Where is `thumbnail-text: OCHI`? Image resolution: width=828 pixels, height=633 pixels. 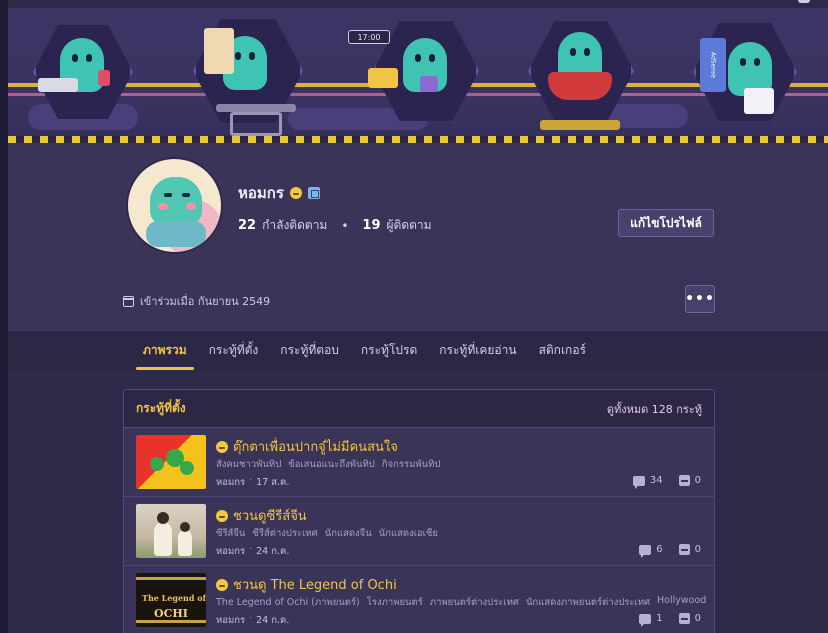 thumbnail-text: OCHI is located at coordinates (171, 613).